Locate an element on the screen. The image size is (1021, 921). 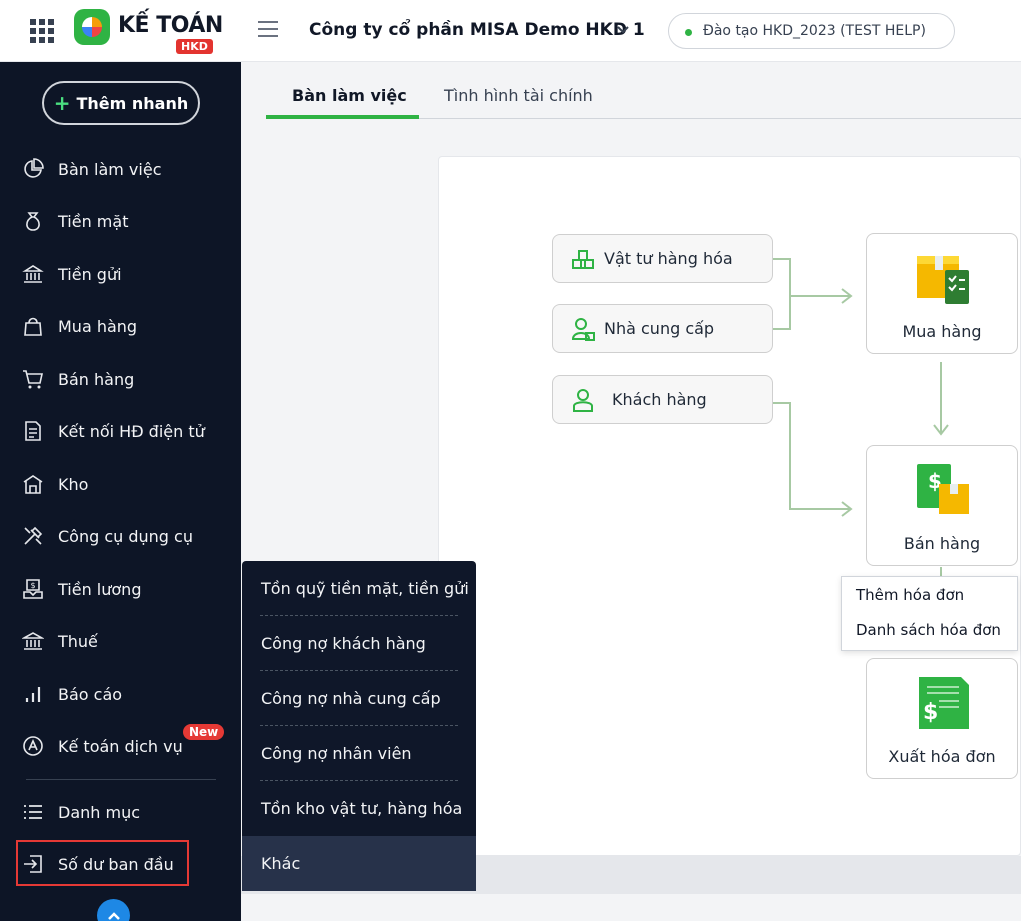
sidebar-item-payroll: $ Tiền lương is located at coordinates (120, 589).